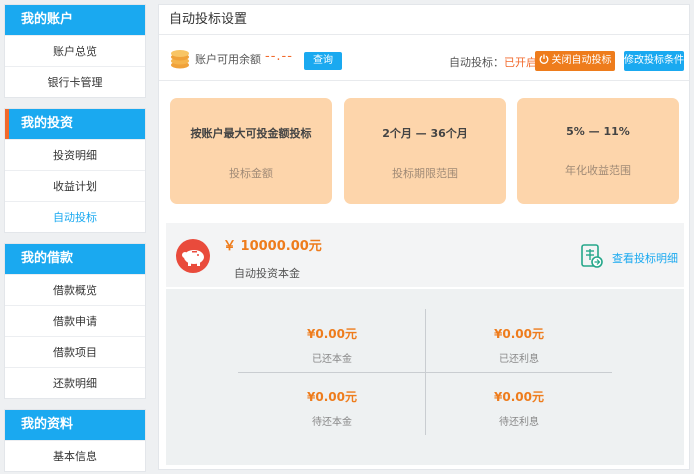  Describe the element at coordinates (193, 256) in the screenshot. I see `piggy-bank-icon` at that location.